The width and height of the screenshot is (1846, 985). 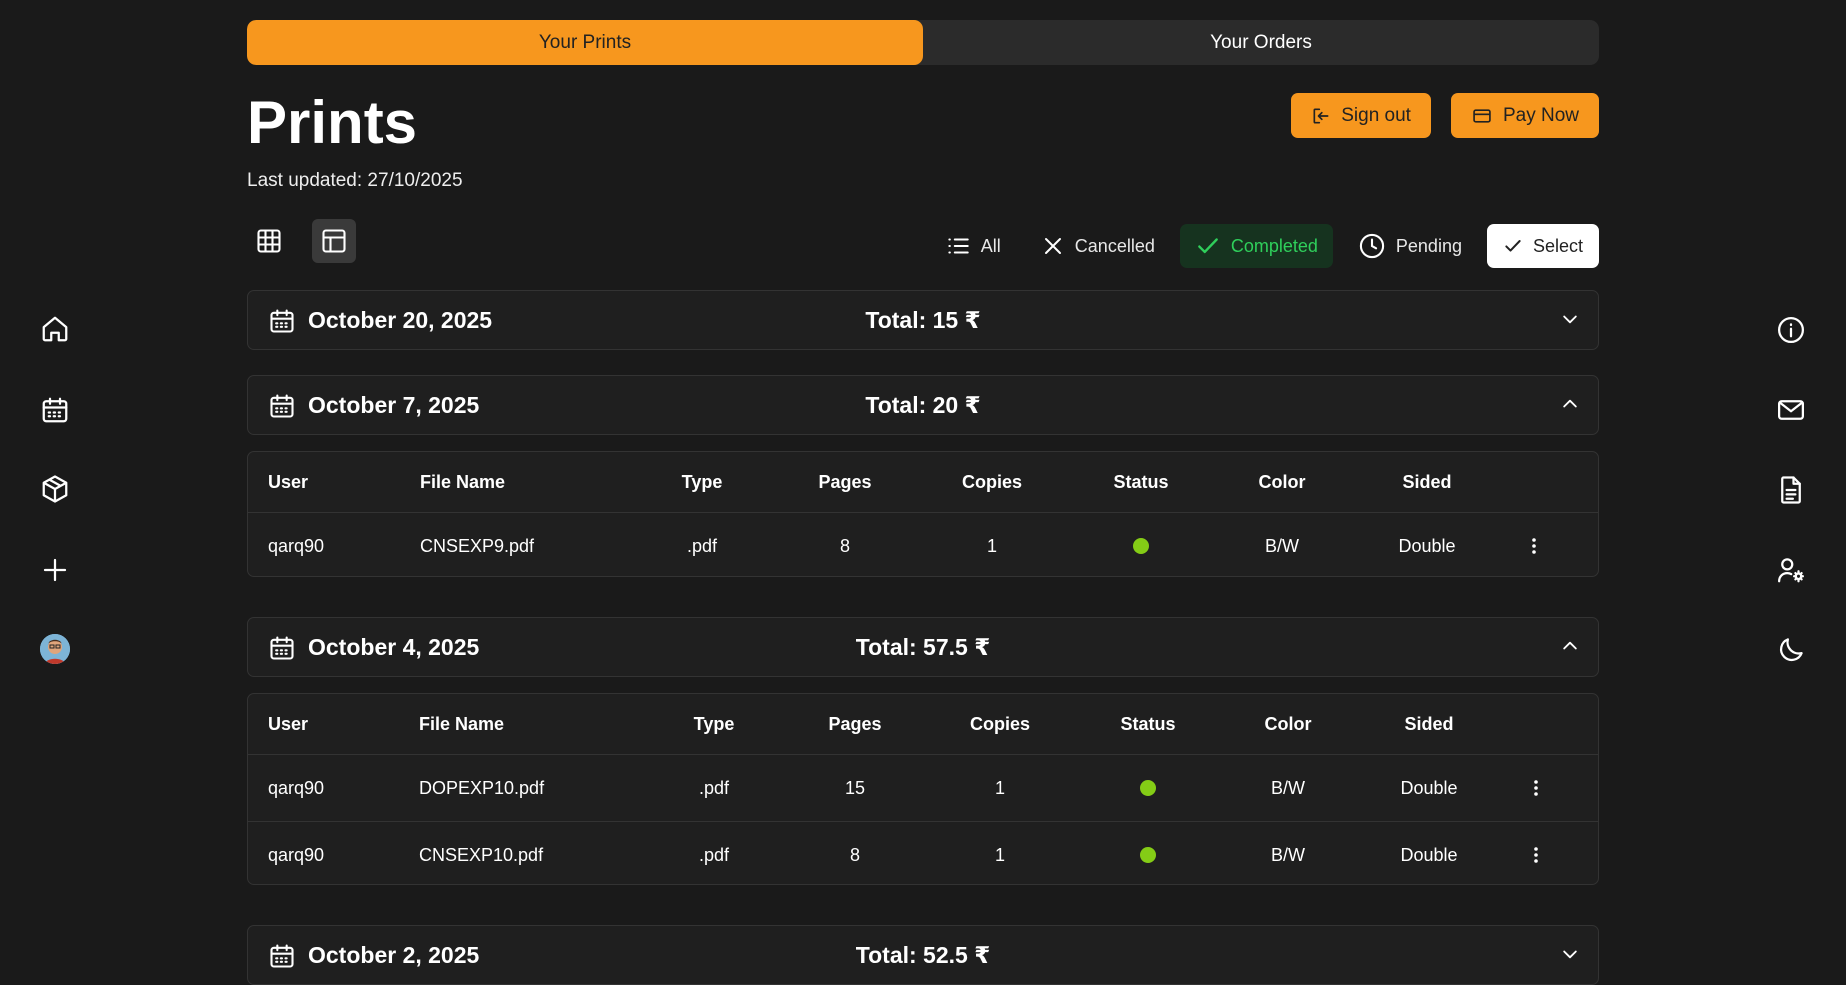 I want to click on tab-your-prints: Your Prints, so click(x=585, y=42).